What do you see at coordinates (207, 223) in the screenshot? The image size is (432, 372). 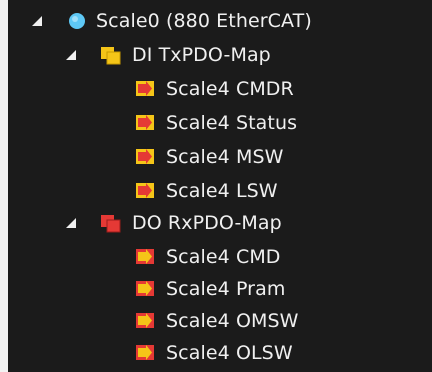 I see `tree-node-label: DO RxPDO-Map` at bounding box center [207, 223].